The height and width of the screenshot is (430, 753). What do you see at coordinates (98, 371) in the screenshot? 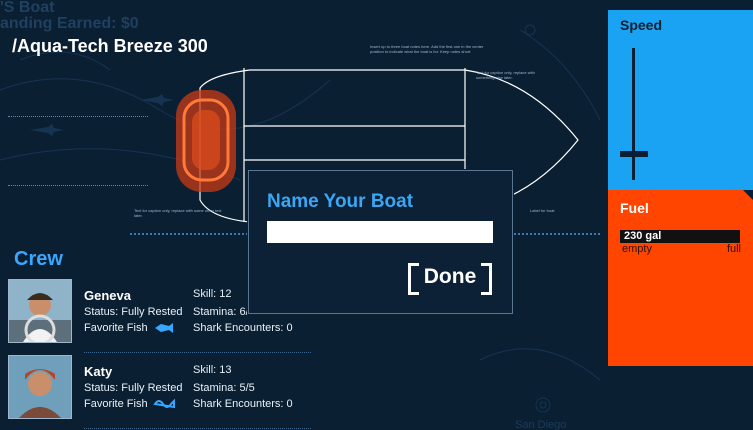
I see `crew-name: Katy` at bounding box center [98, 371].